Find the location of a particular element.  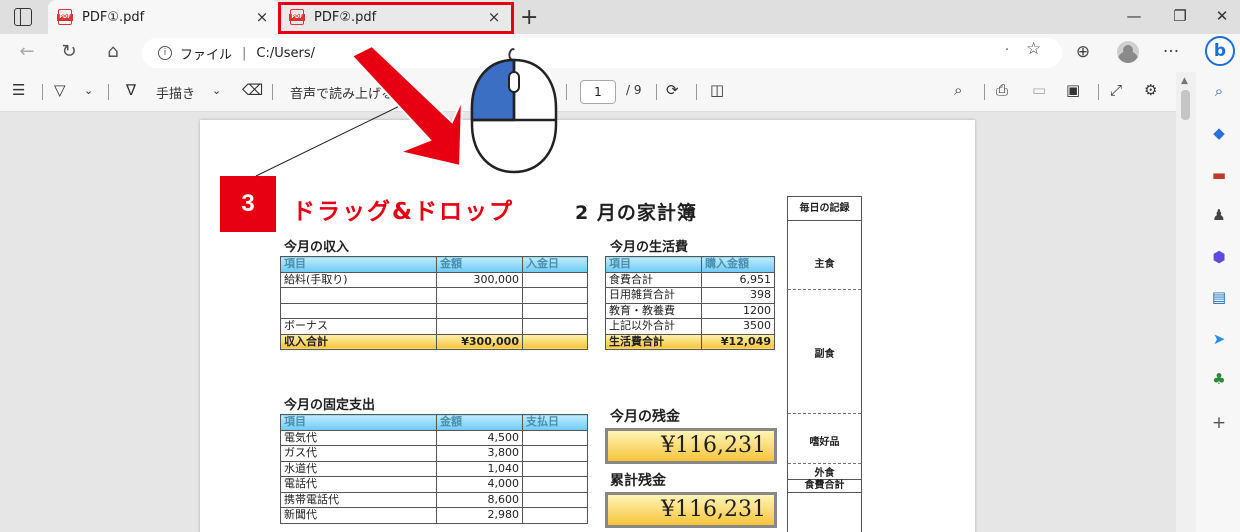

tree-icon: ♣ is located at coordinates (1219, 379).